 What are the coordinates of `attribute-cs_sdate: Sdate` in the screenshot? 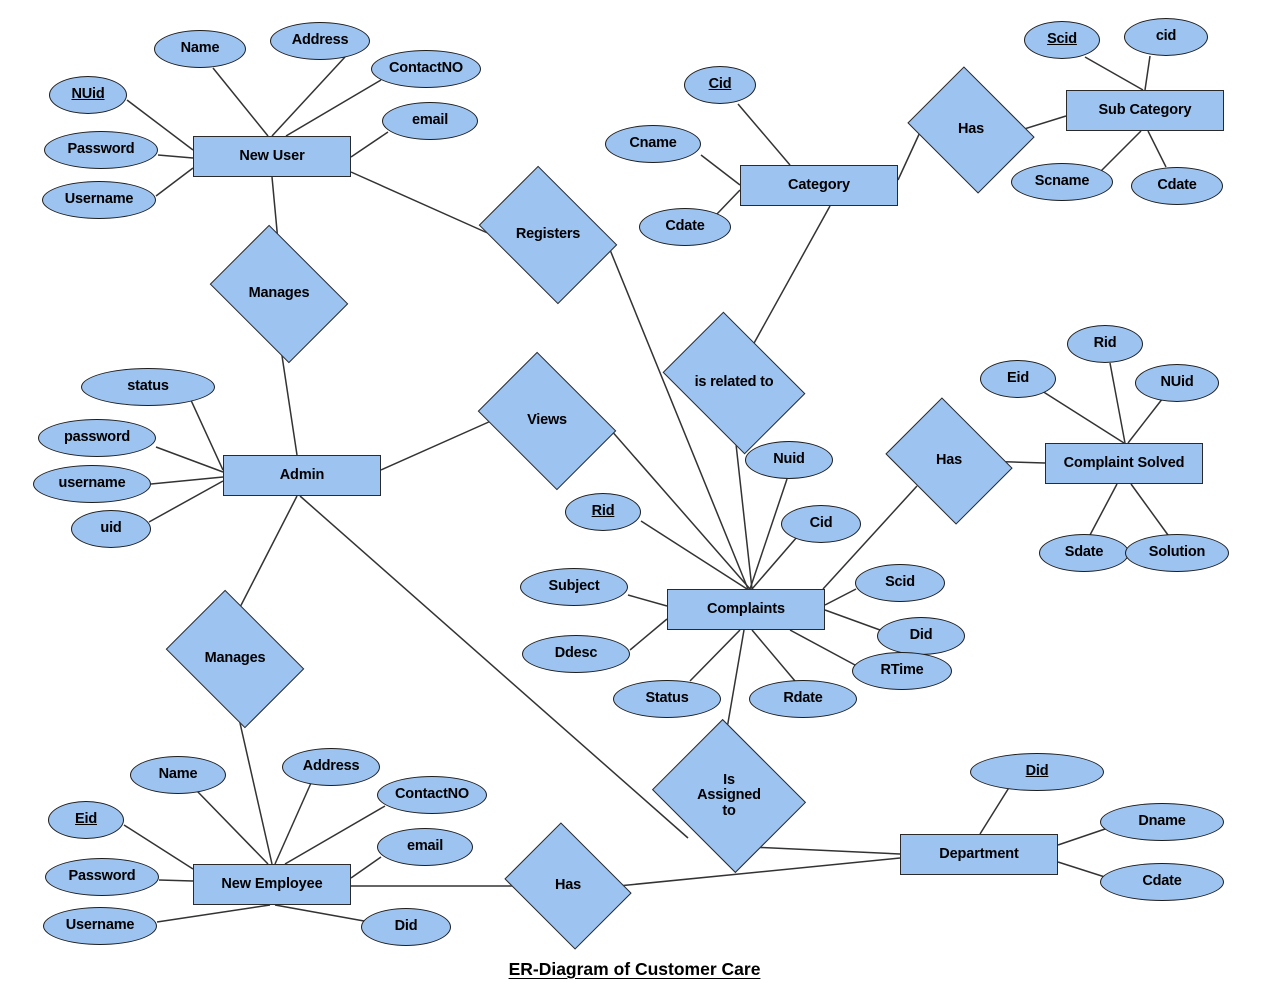 It's located at (1084, 553).